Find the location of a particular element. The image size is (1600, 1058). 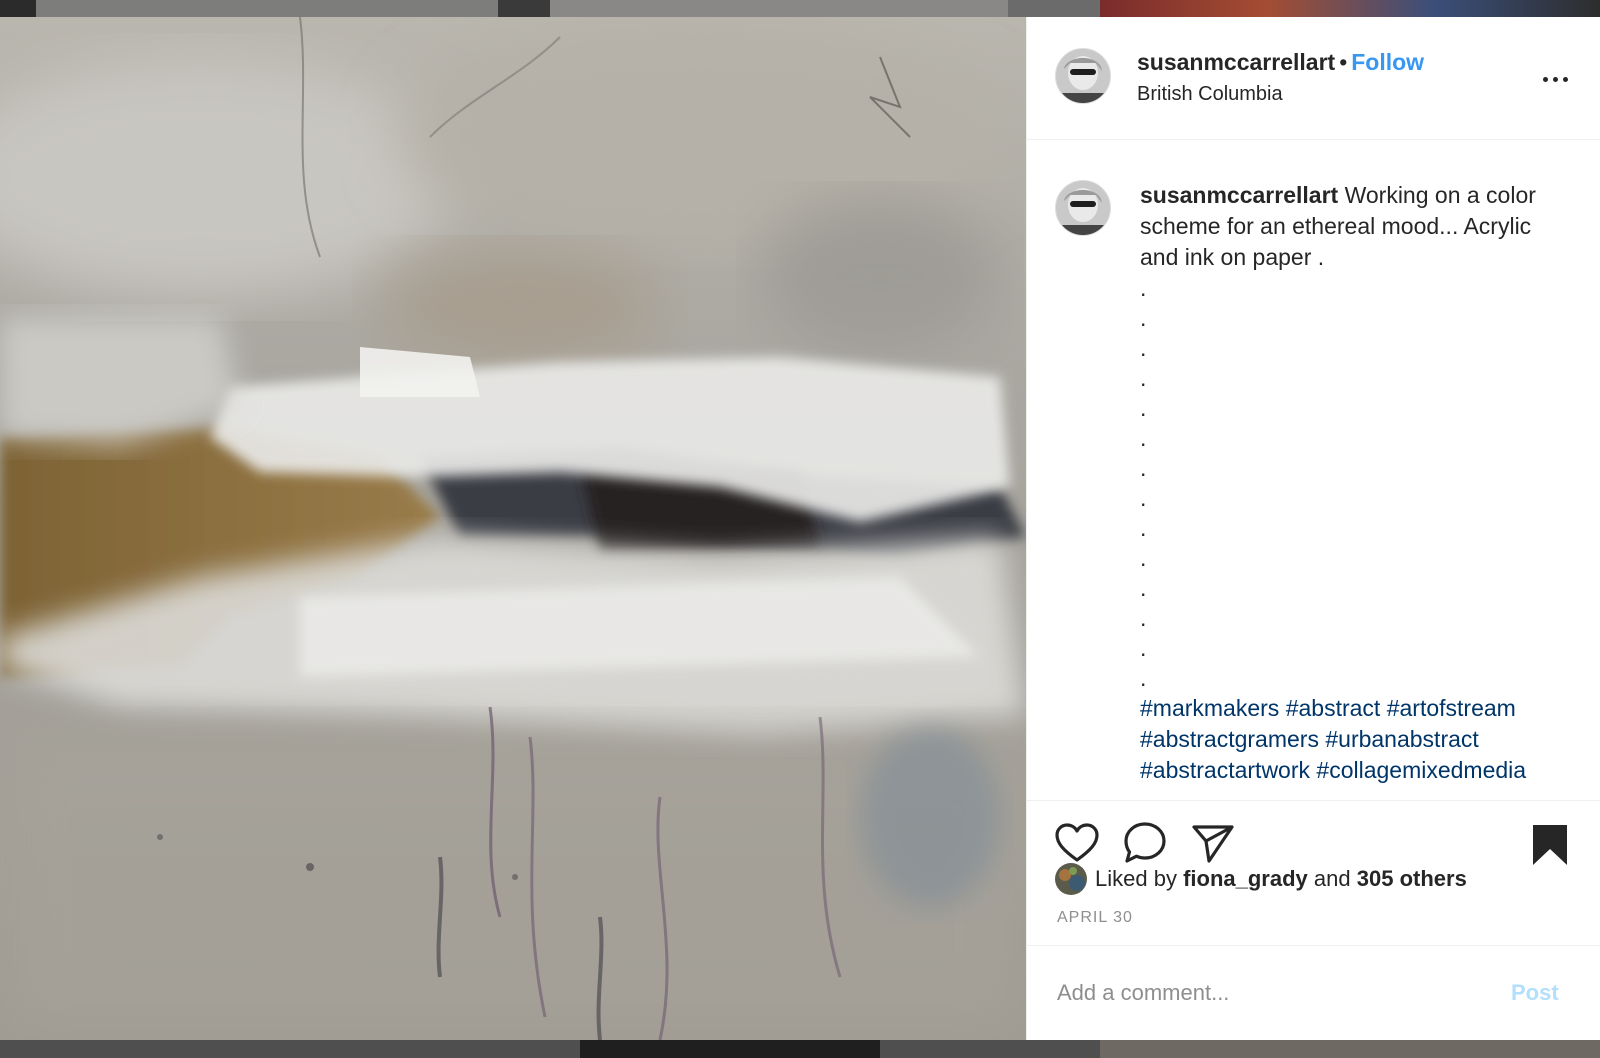

hashtag-link: #urbanabstract is located at coordinates (1401, 739).